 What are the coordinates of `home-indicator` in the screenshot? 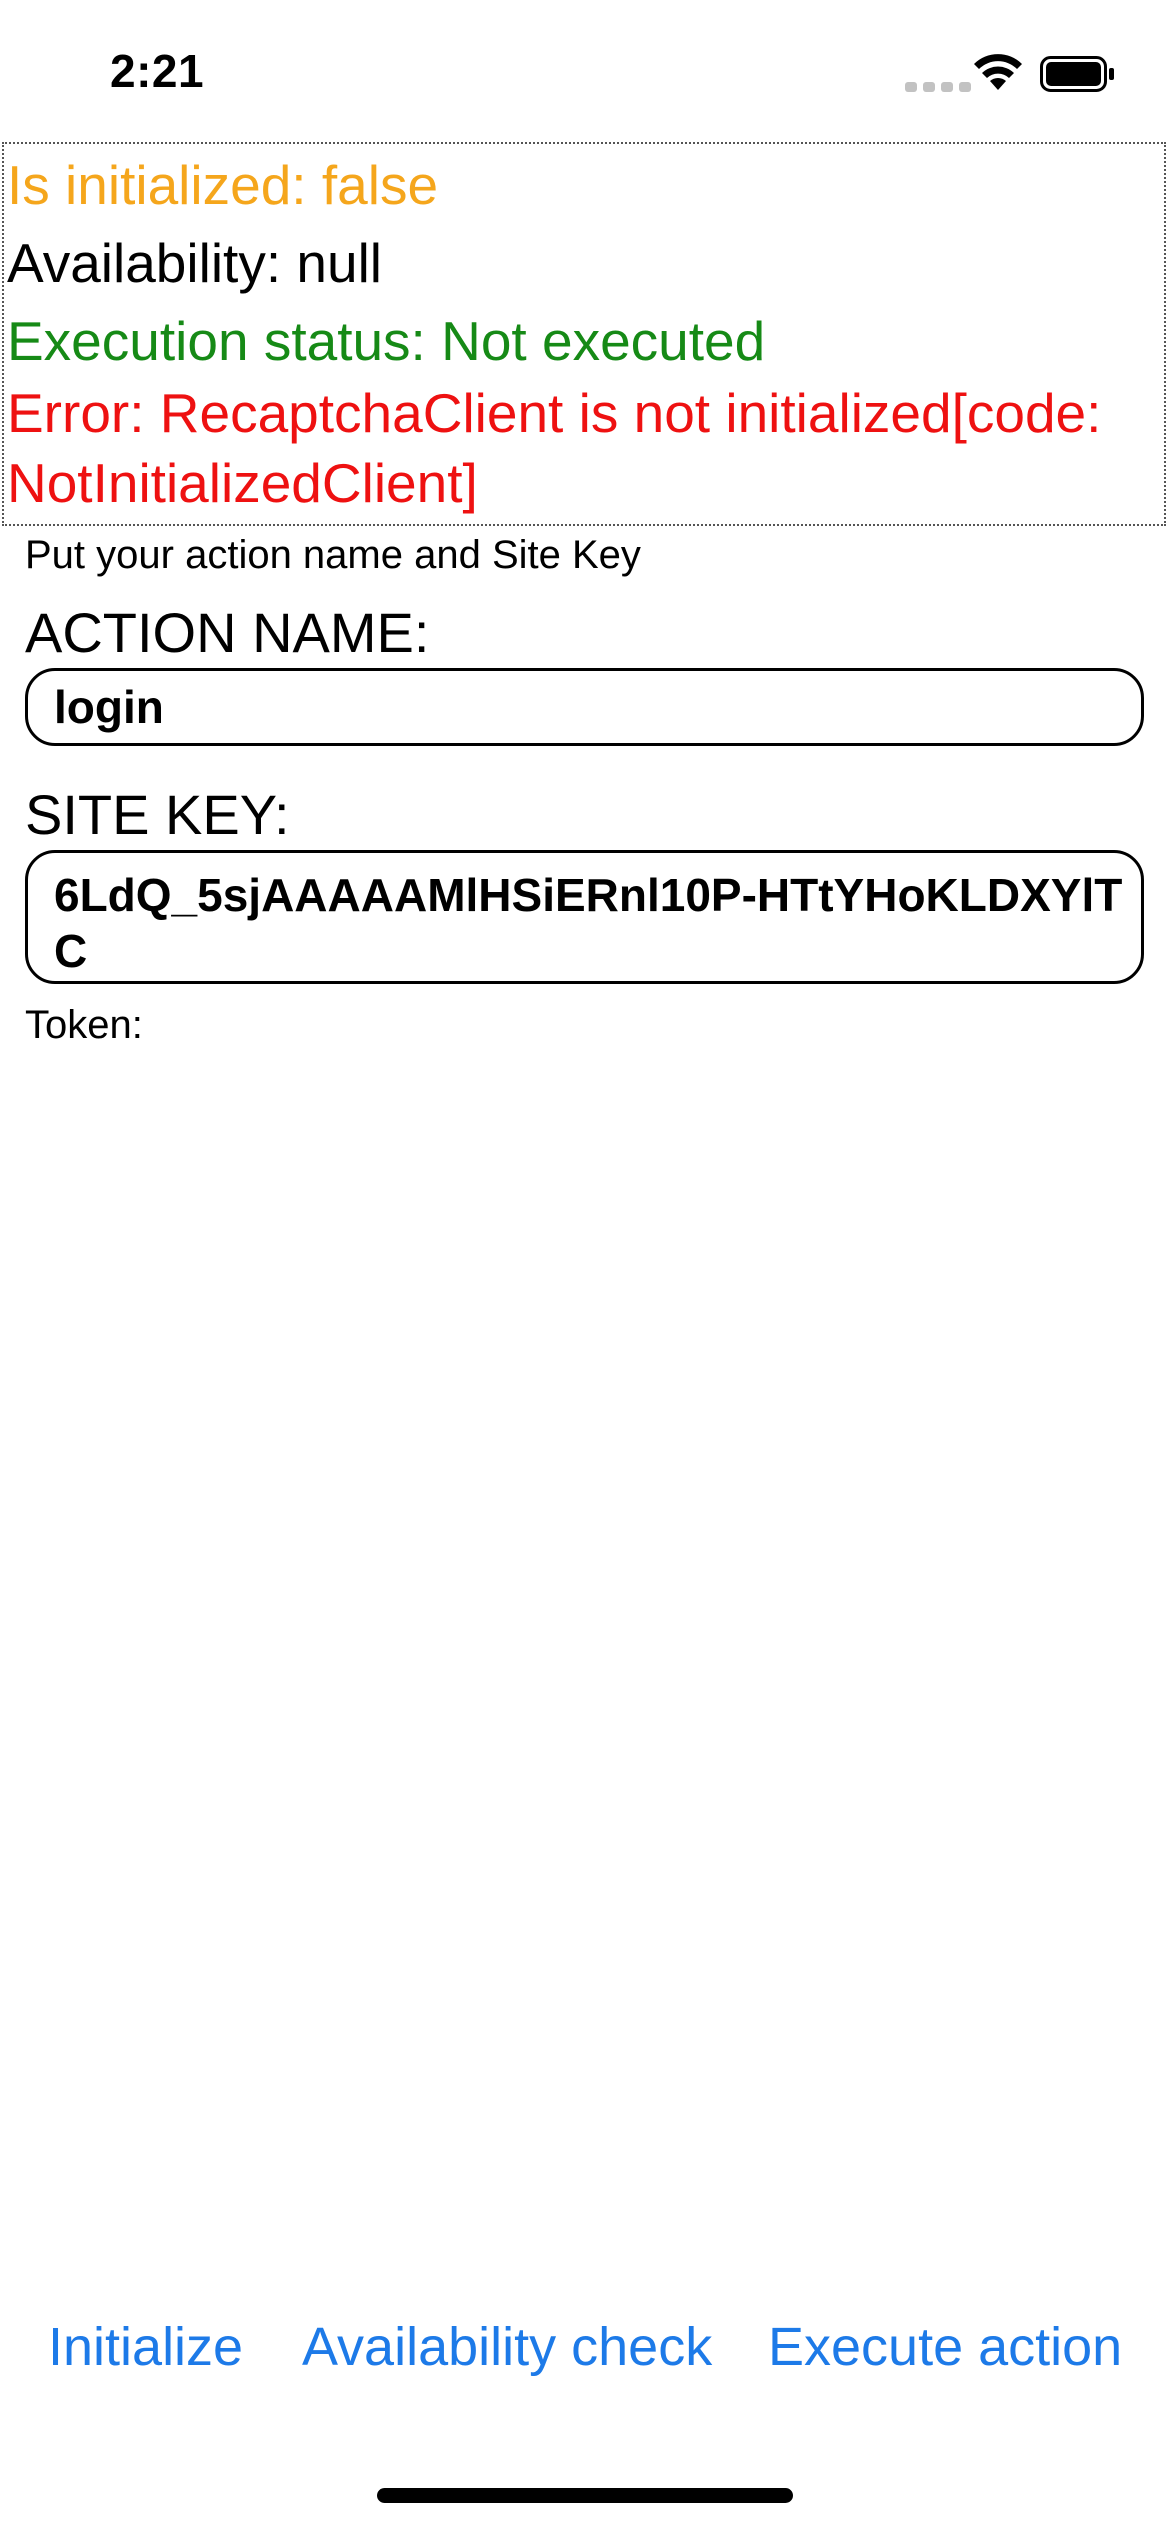 It's located at (585, 2495).